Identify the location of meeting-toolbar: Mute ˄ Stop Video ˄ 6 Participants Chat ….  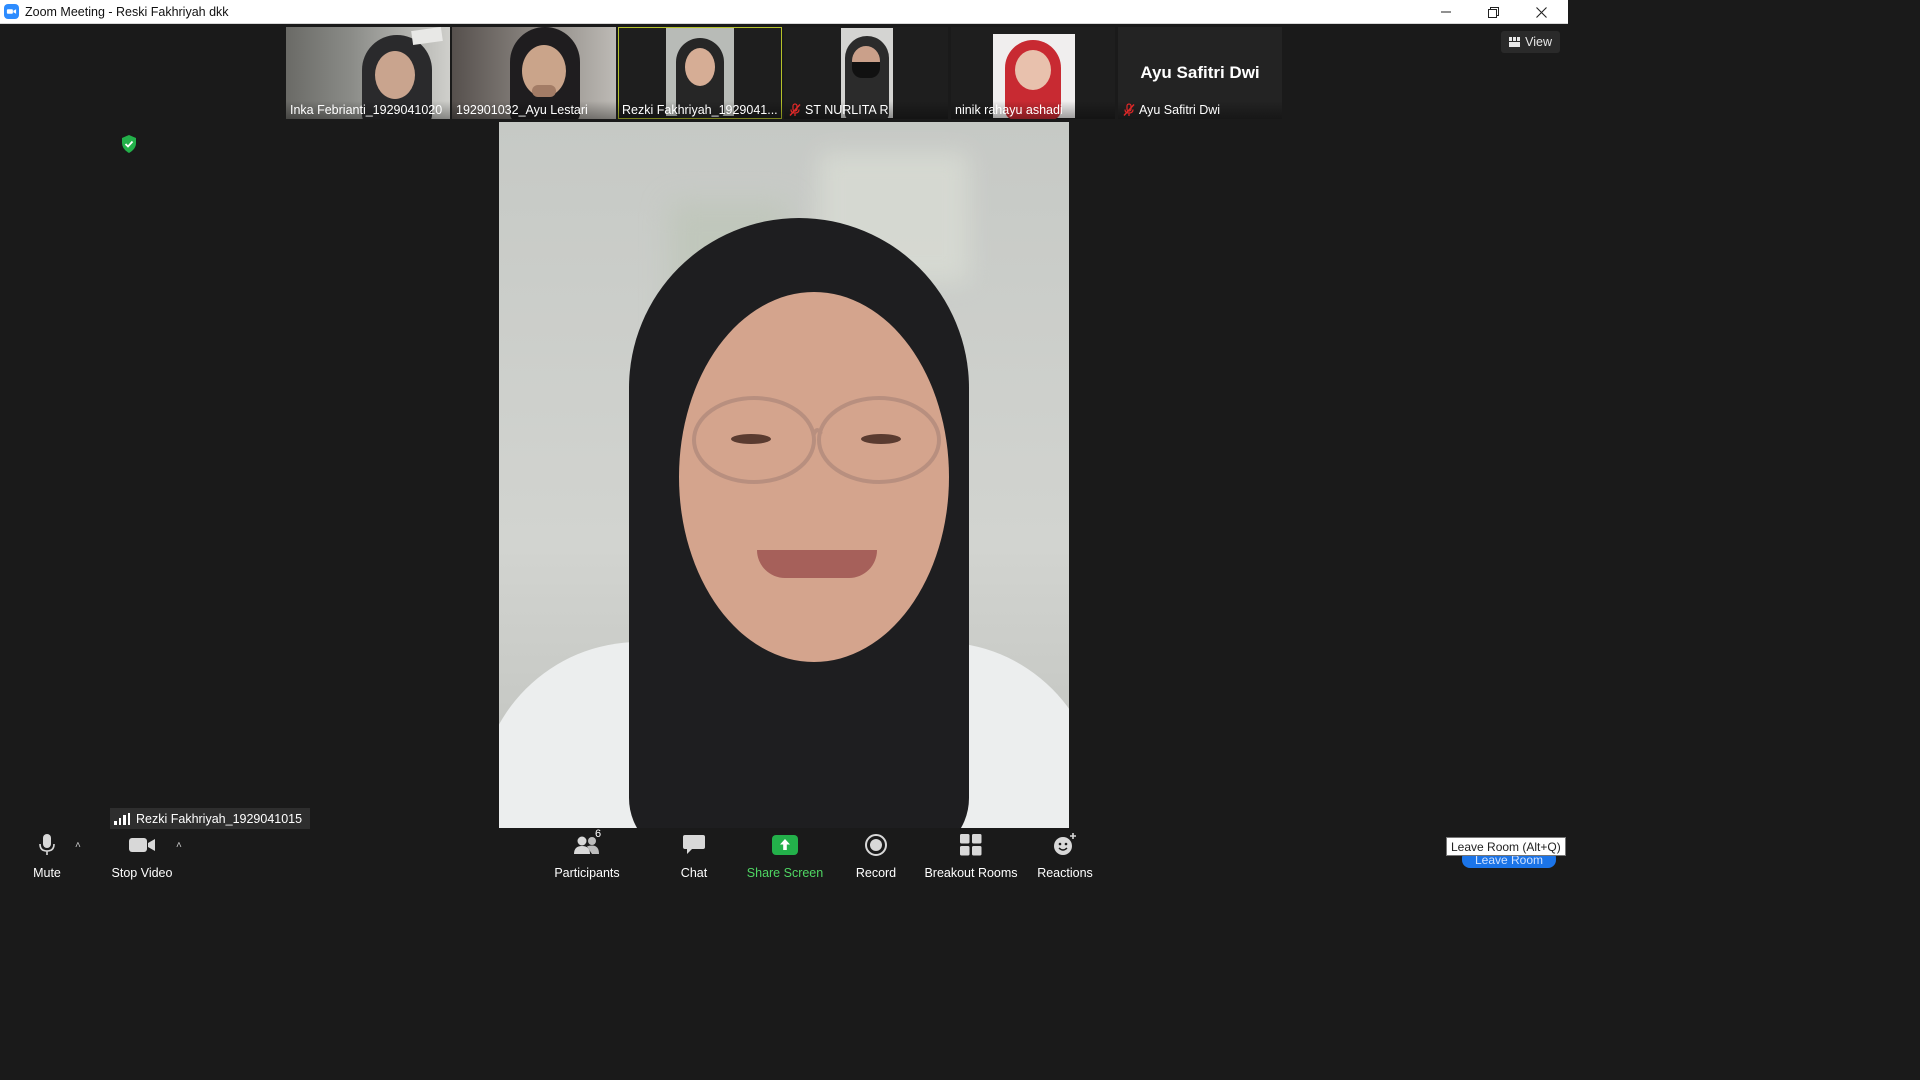
(784, 855).